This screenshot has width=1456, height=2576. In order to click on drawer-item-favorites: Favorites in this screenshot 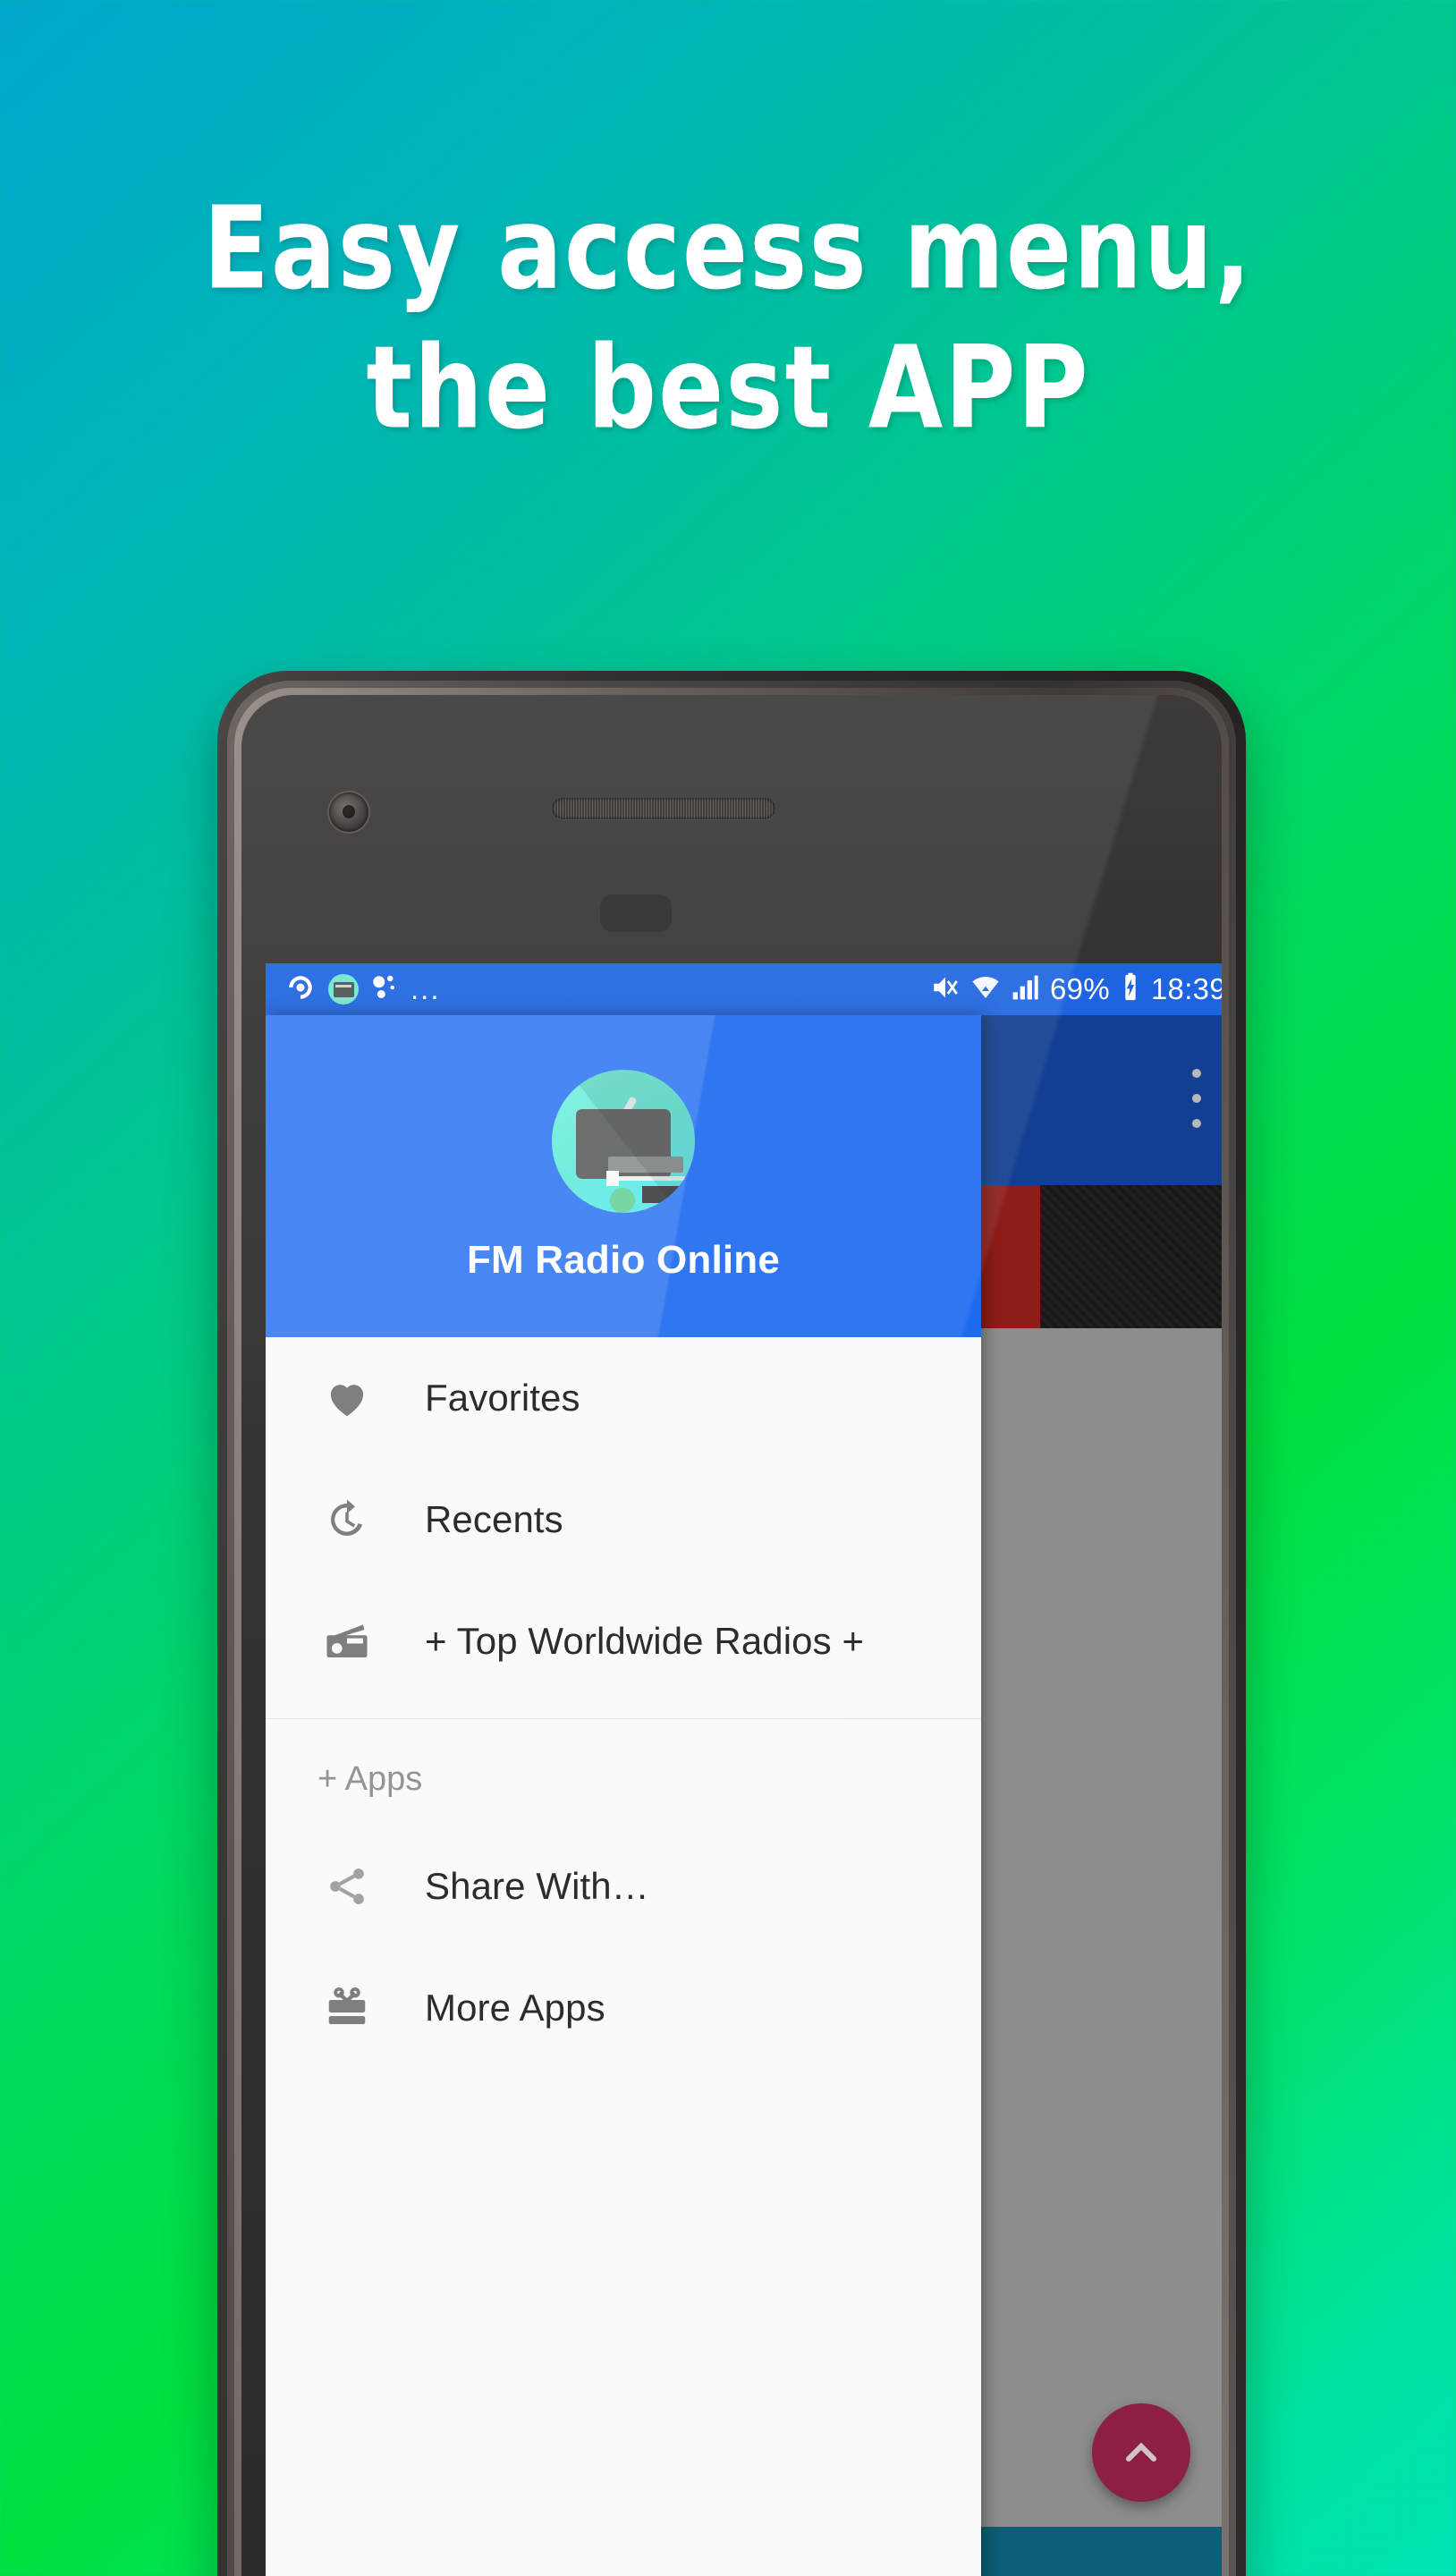, I will do `click(623, 1398)`.